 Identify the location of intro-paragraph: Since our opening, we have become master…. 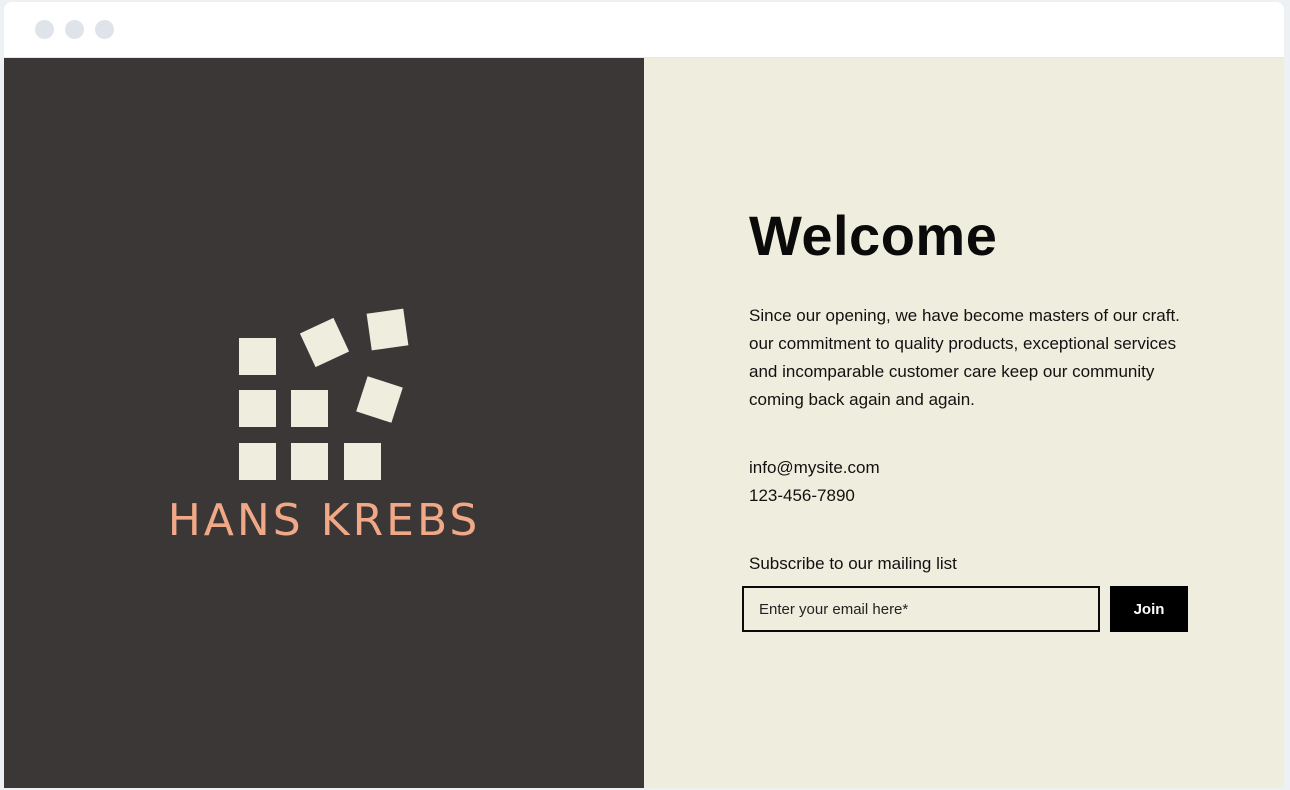
(964, 357).